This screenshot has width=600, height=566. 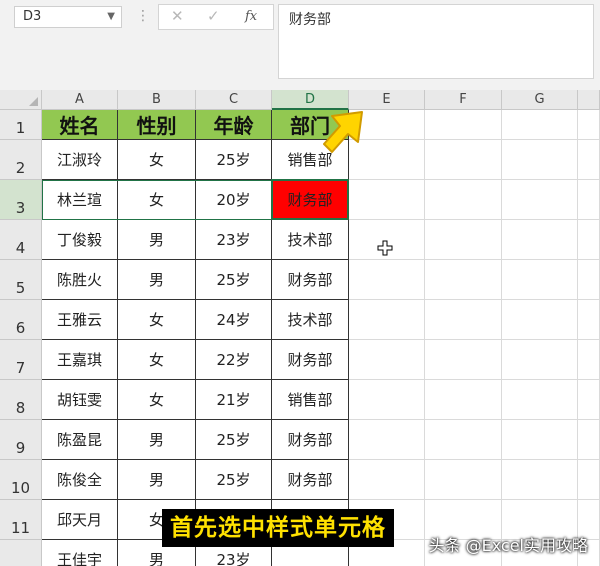 What do you see at coordinates (80, 160) in the screenshot?
I see `data-cell: 江淑玲` at bounding box center [80, 160].